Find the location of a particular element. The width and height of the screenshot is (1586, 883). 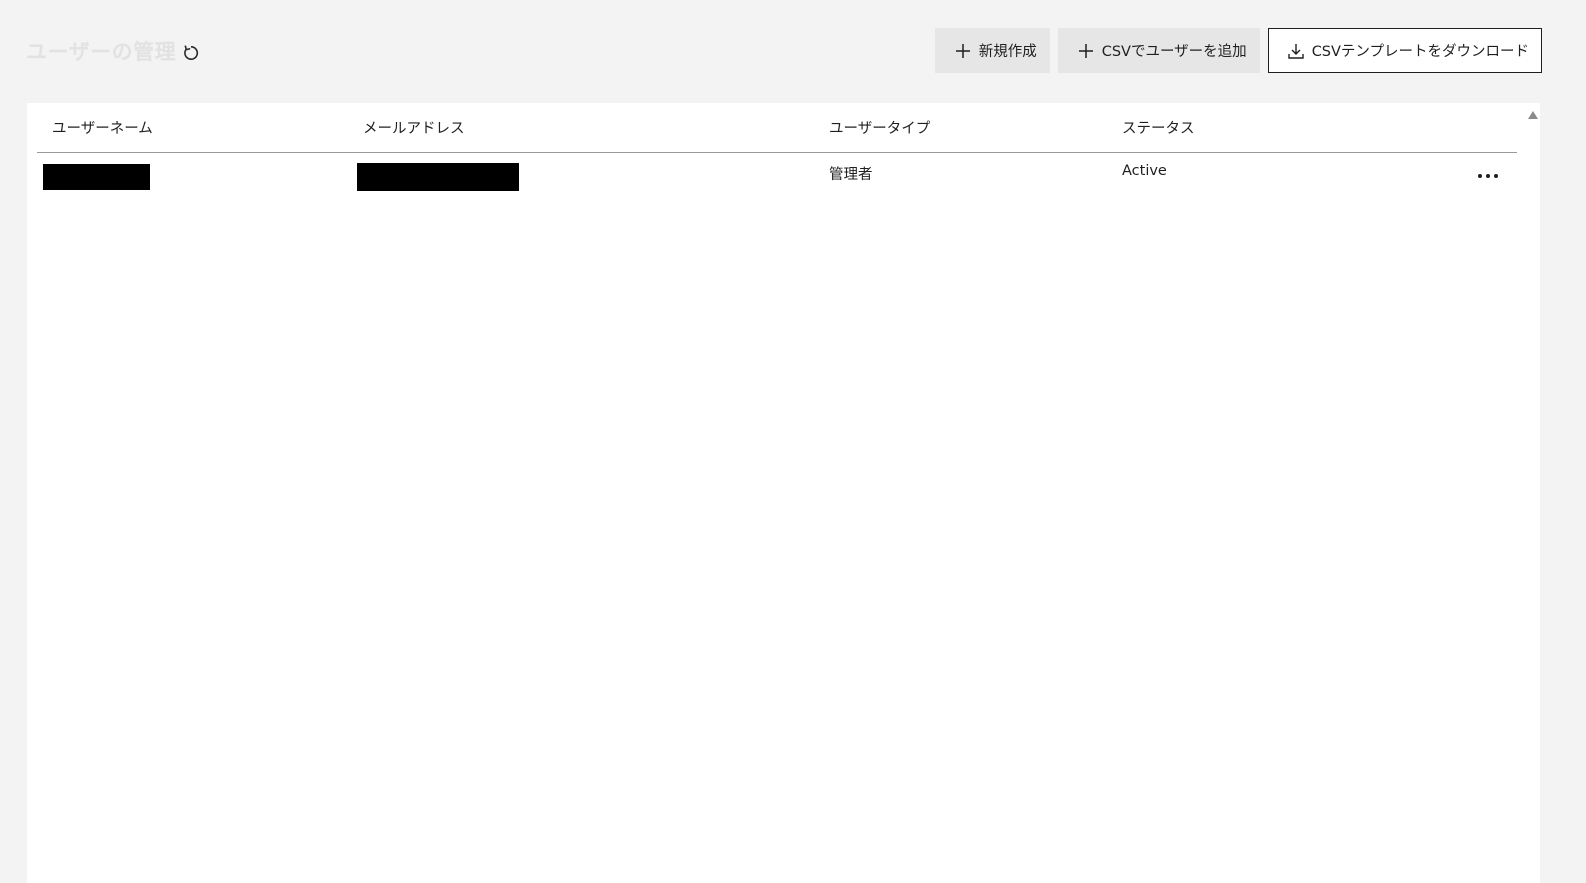

download-csv-template-button: CSVテンプレートをダウンロード is located at coordinates (1404, 50).